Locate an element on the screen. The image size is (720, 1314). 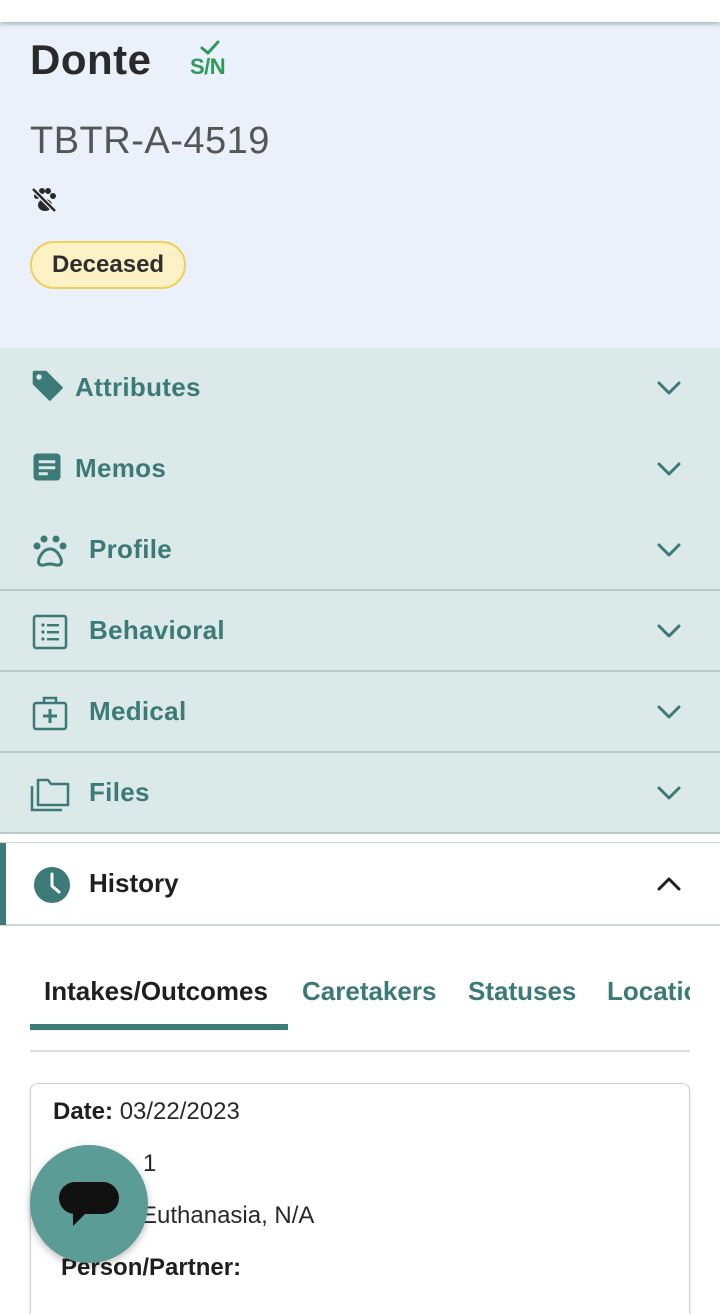
section-behavioral: Behavioral is located at coordinates (360, 631).